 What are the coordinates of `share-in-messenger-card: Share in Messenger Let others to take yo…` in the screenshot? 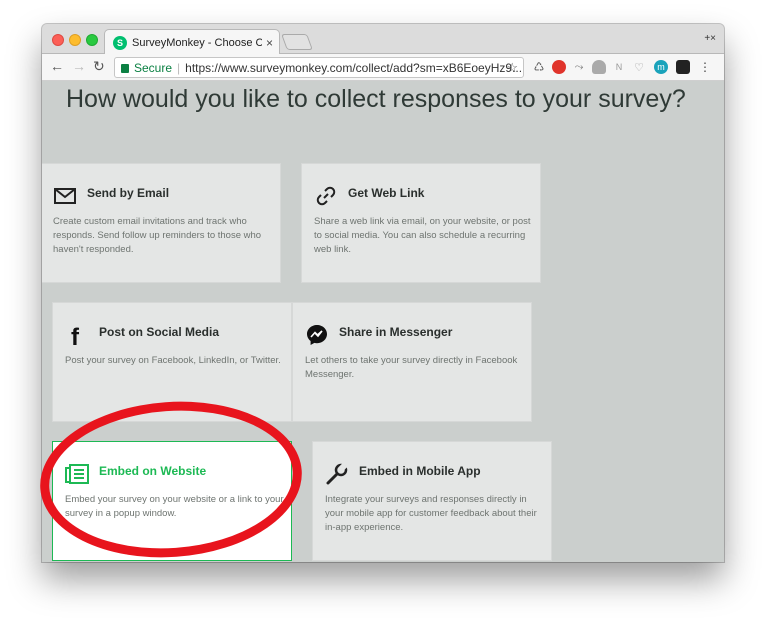 It's located at (412, 362).